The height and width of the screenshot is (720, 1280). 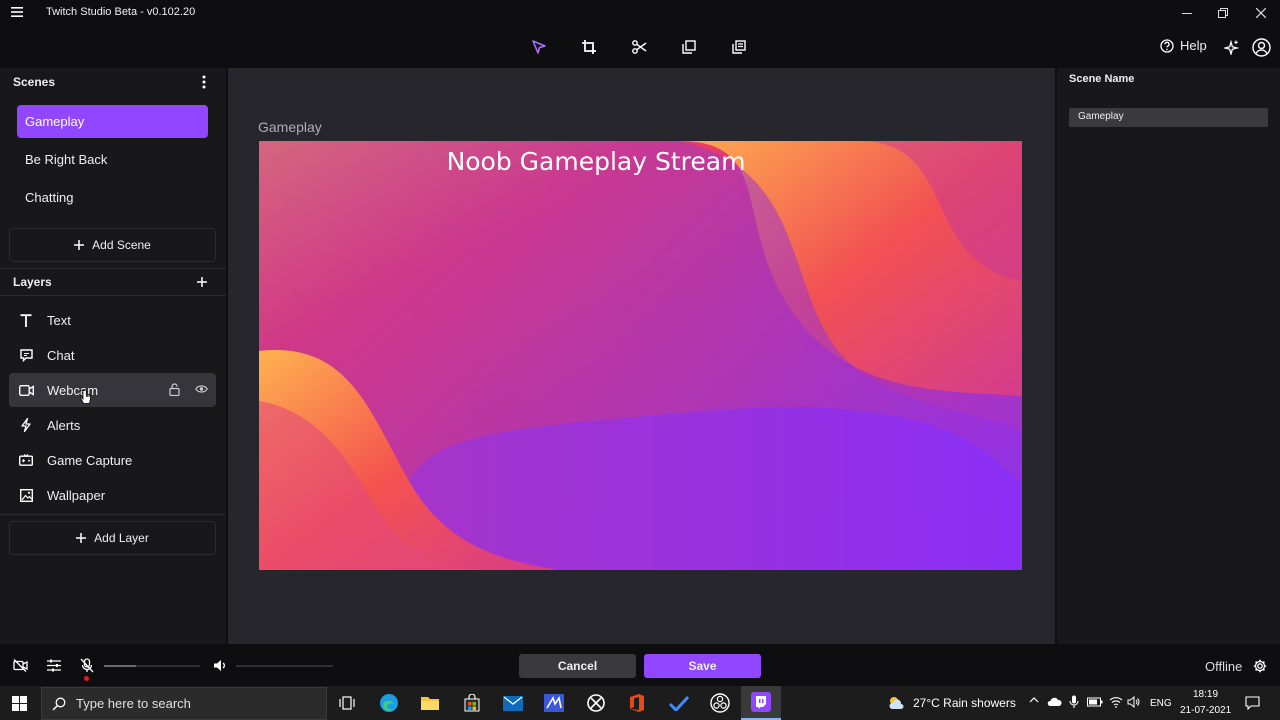 What do you see at coordinates (49, 197) in the screenshot?
I see `scene-label: Chatting` at bounding box center [49, 197].